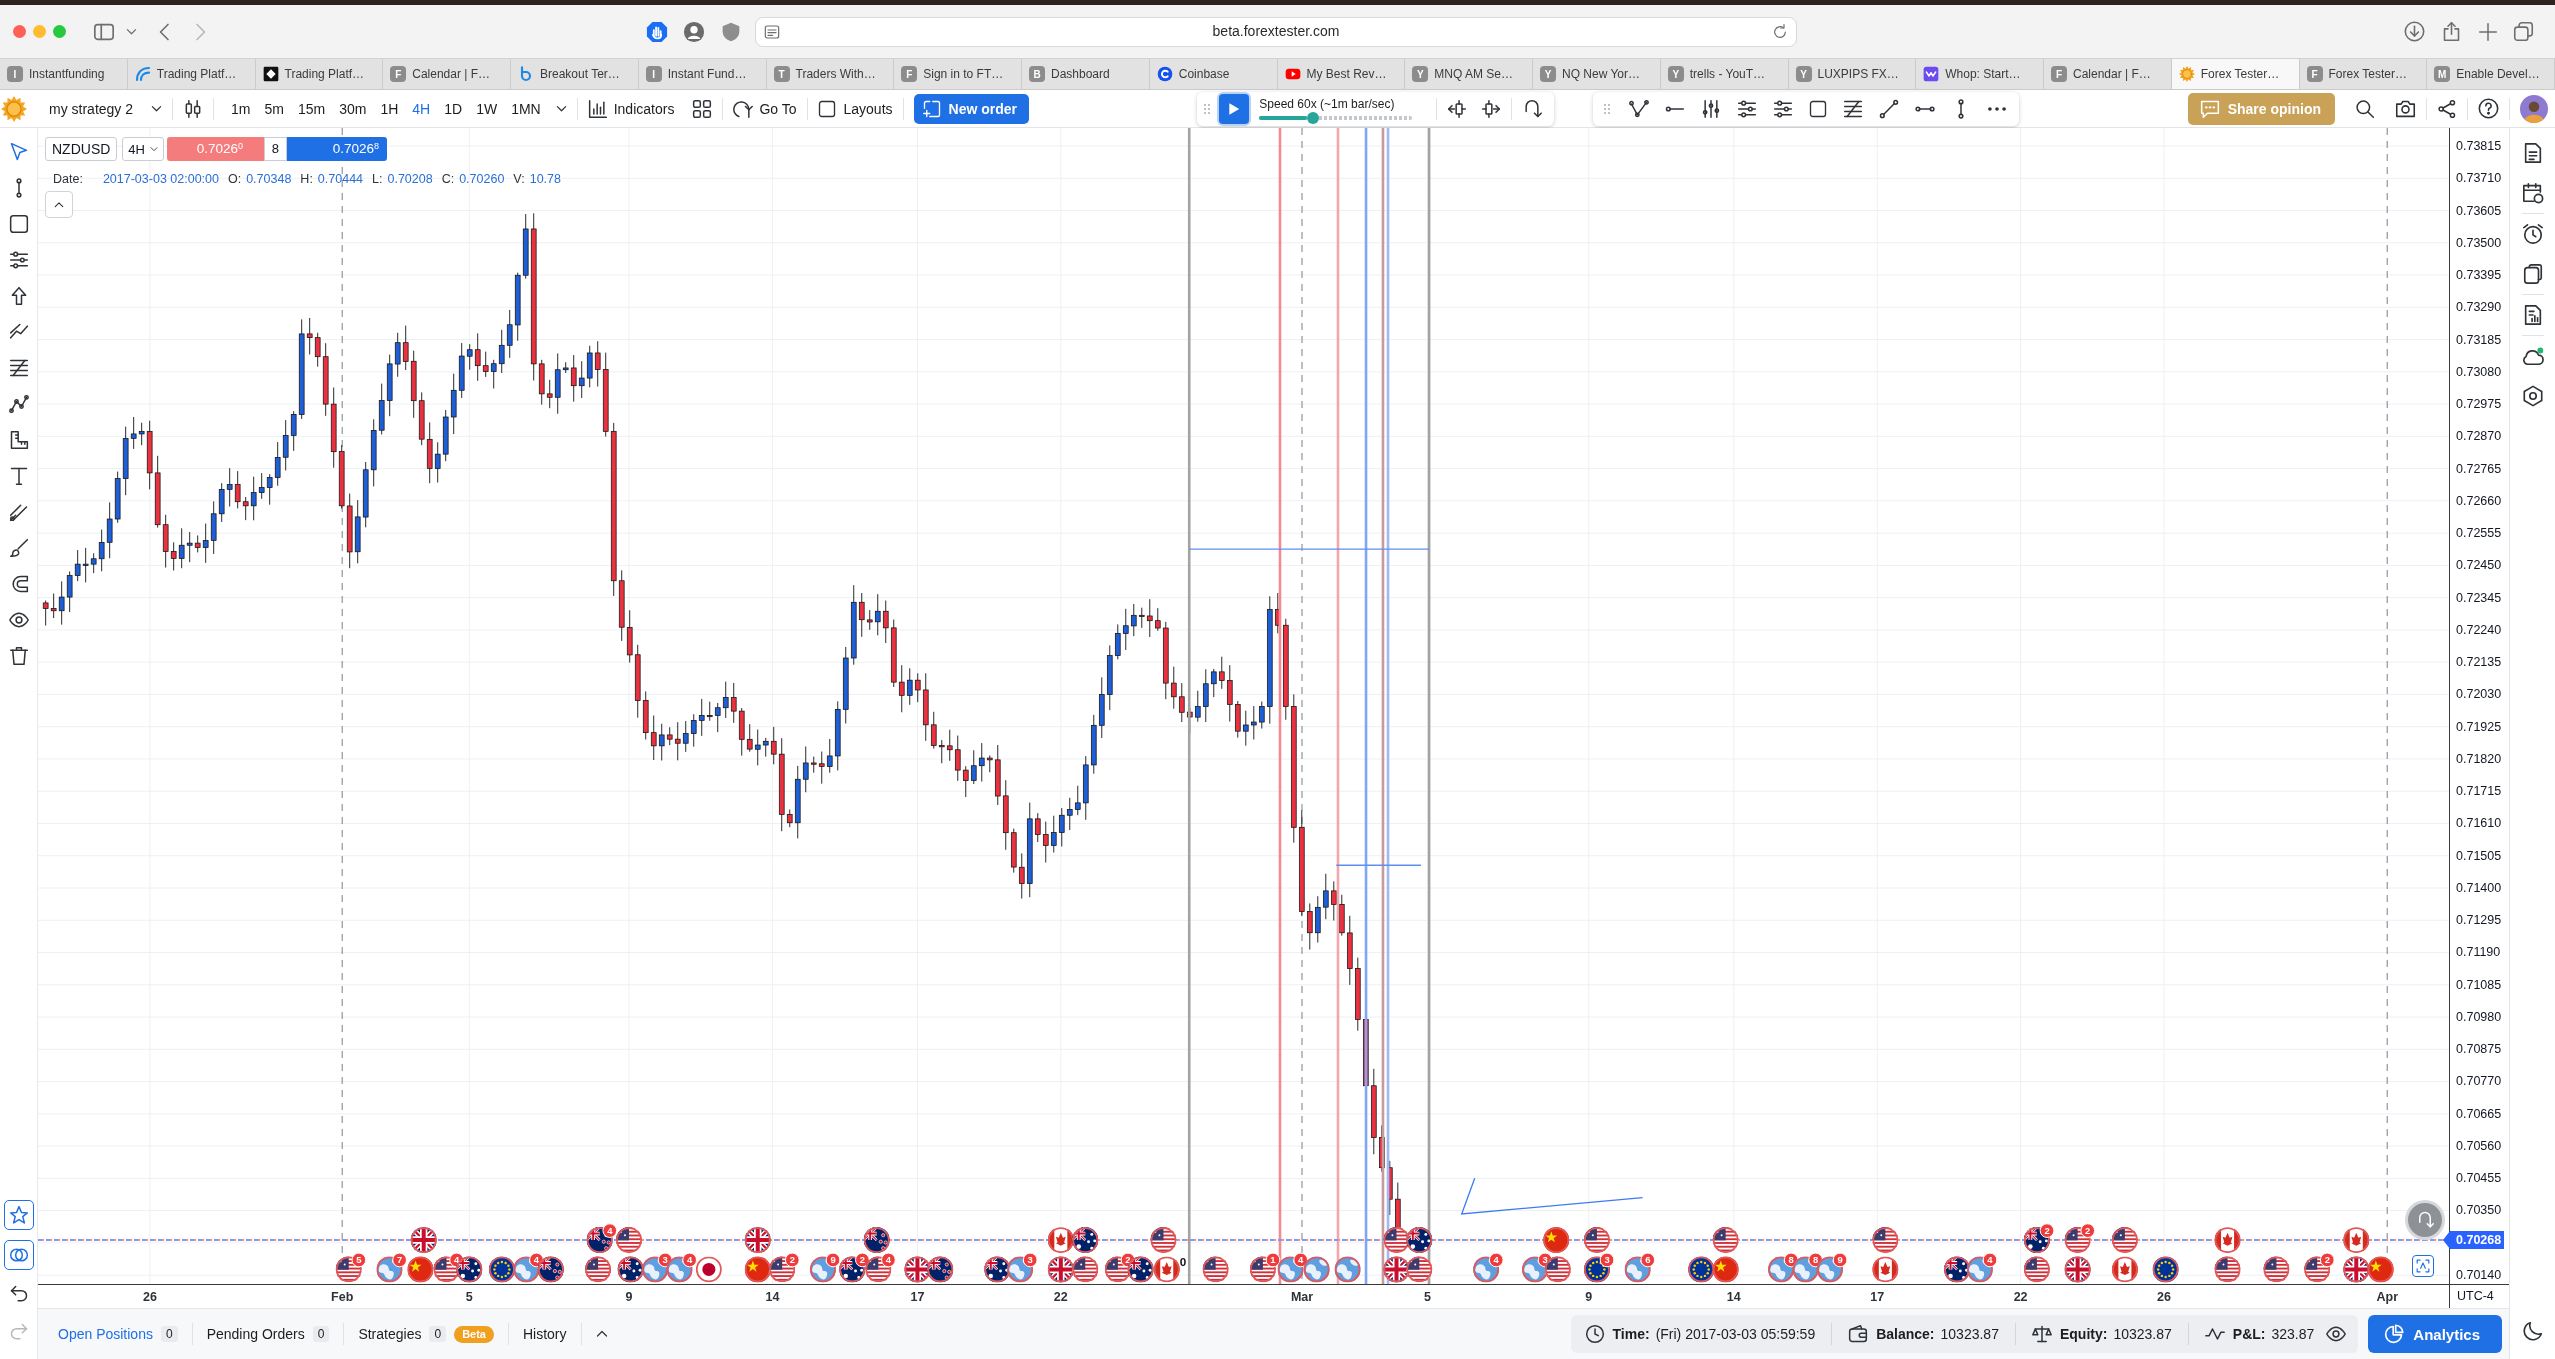 The width and height of the screenshot is (2555, 1359). Describe the element at coordinates (426, 1334) in the screenshot. I see `bottom-tab: Strategies 0 Beta` at that location.